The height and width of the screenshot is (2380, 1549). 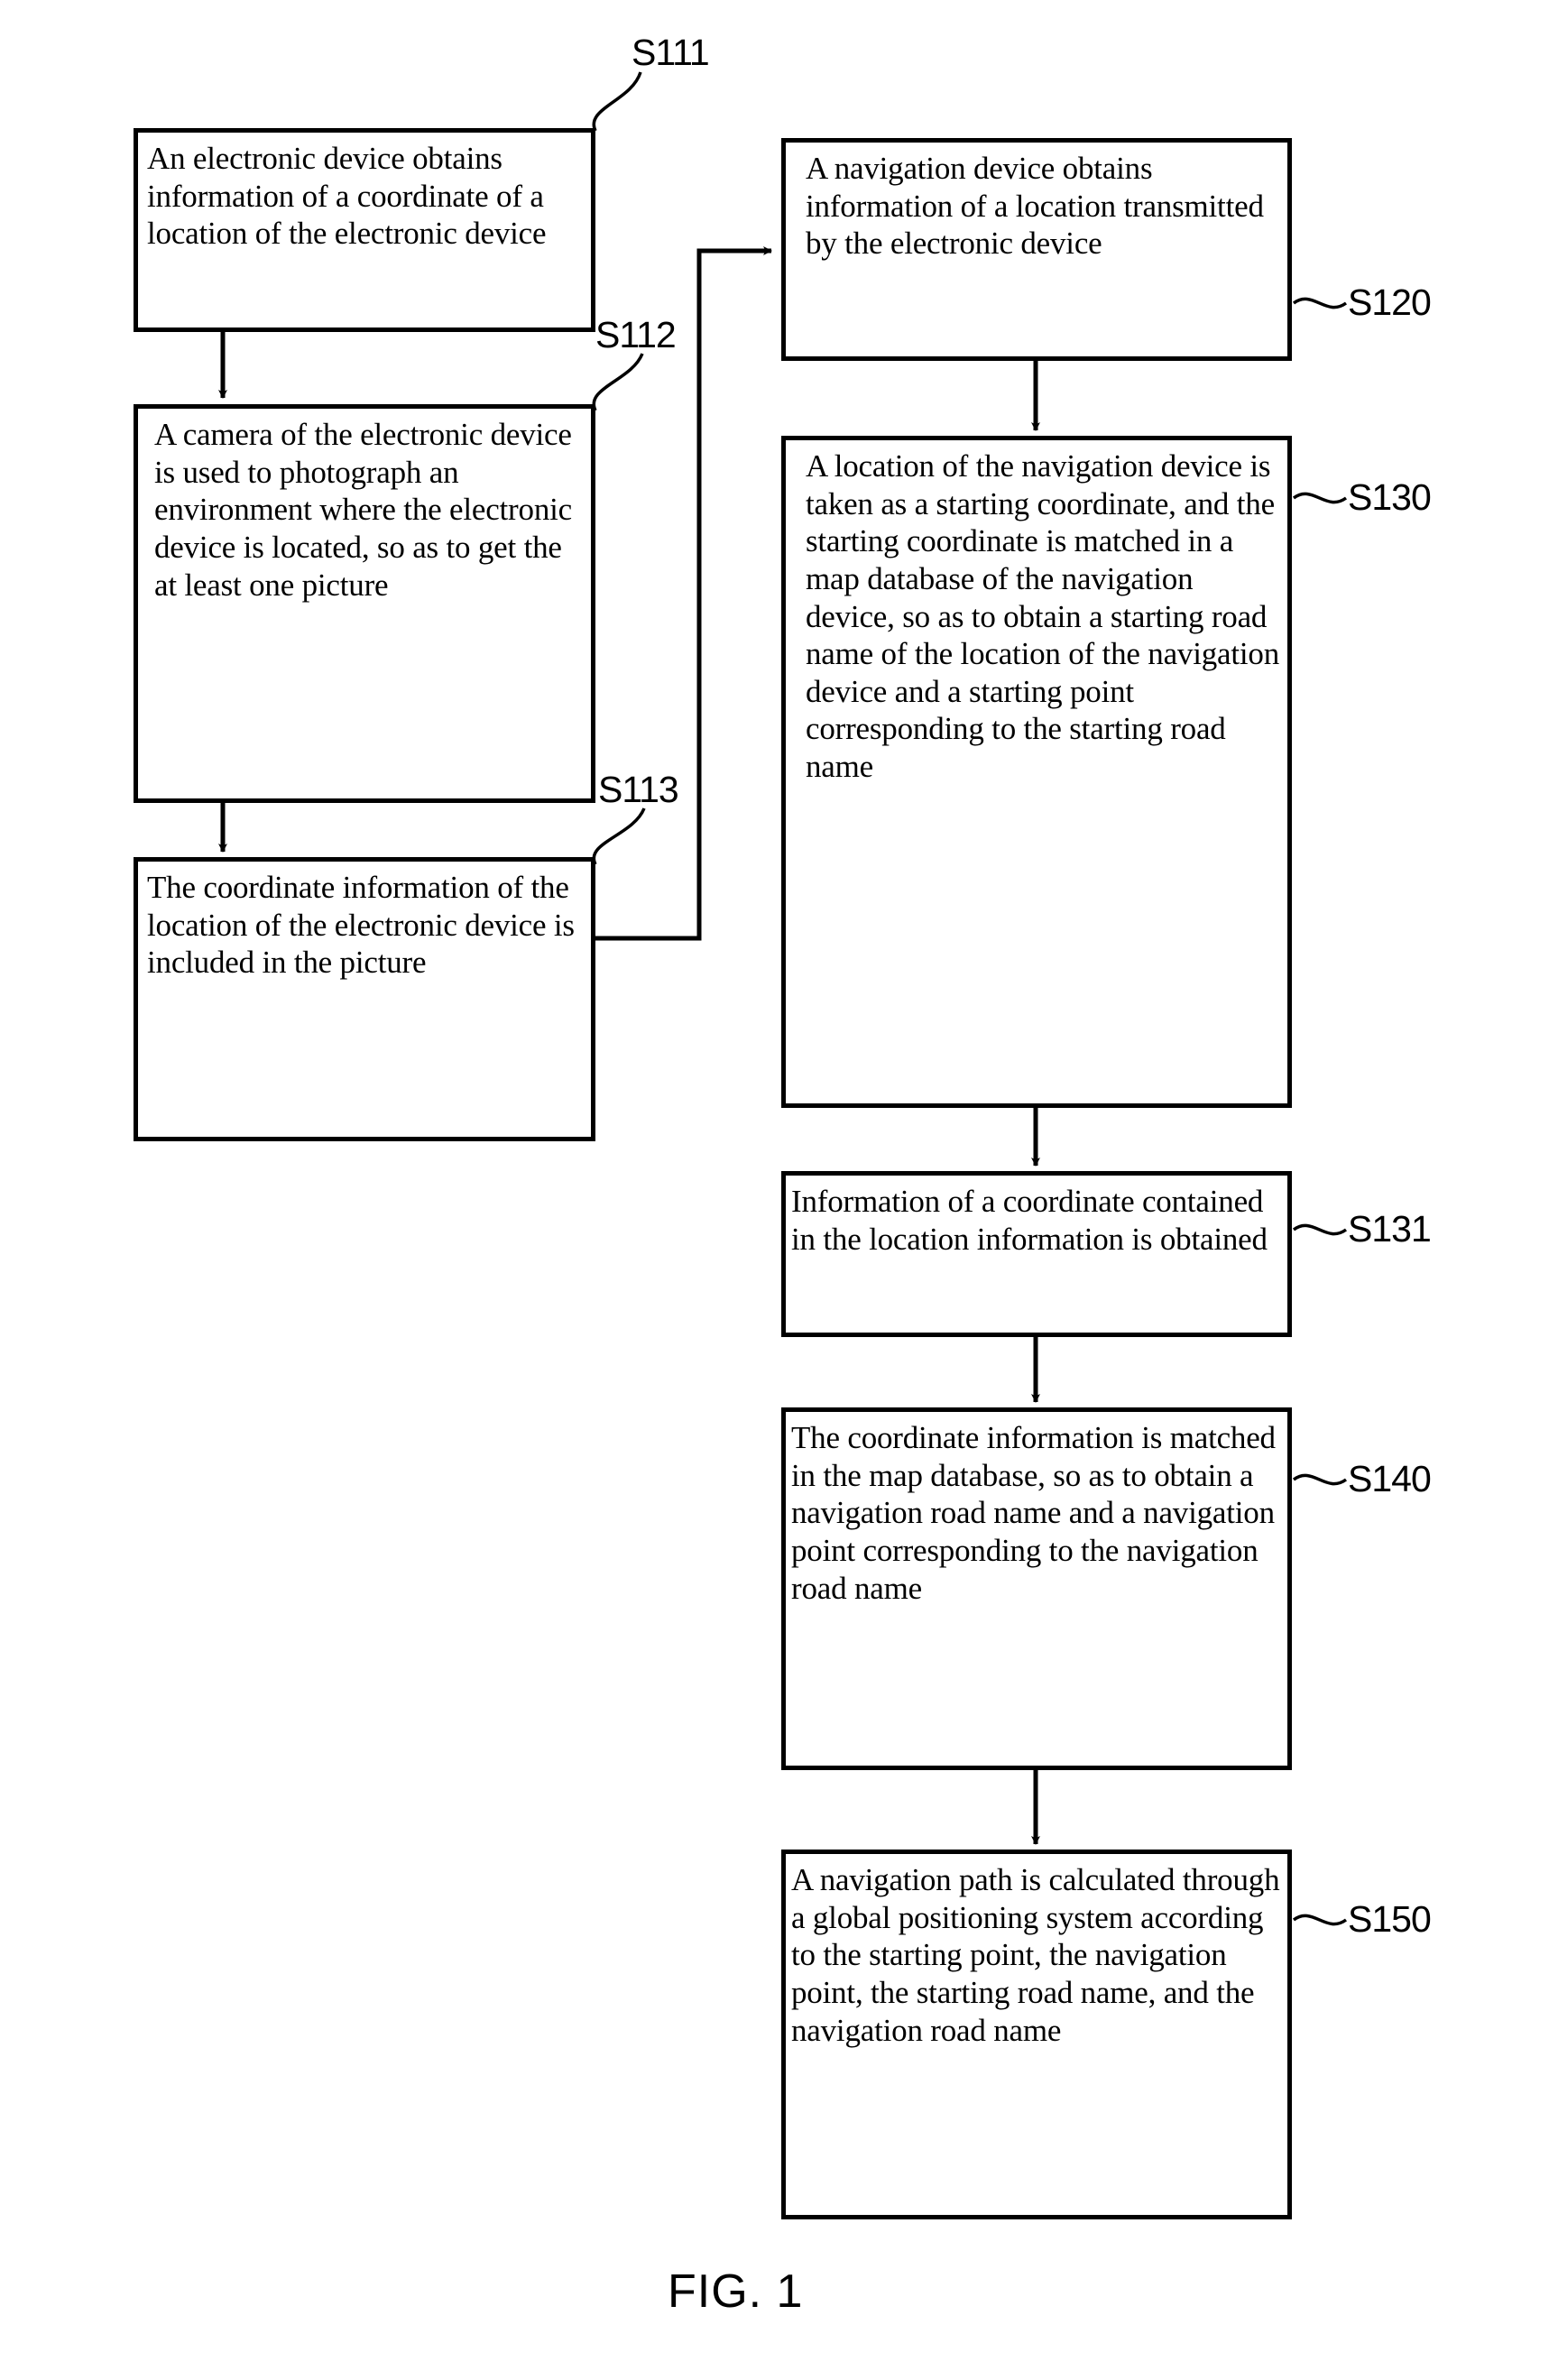 What do you see at coordinates (1320, 1920) in the screenshot?
I see `leader-line-s150` at bounding box center [1320, 1920].